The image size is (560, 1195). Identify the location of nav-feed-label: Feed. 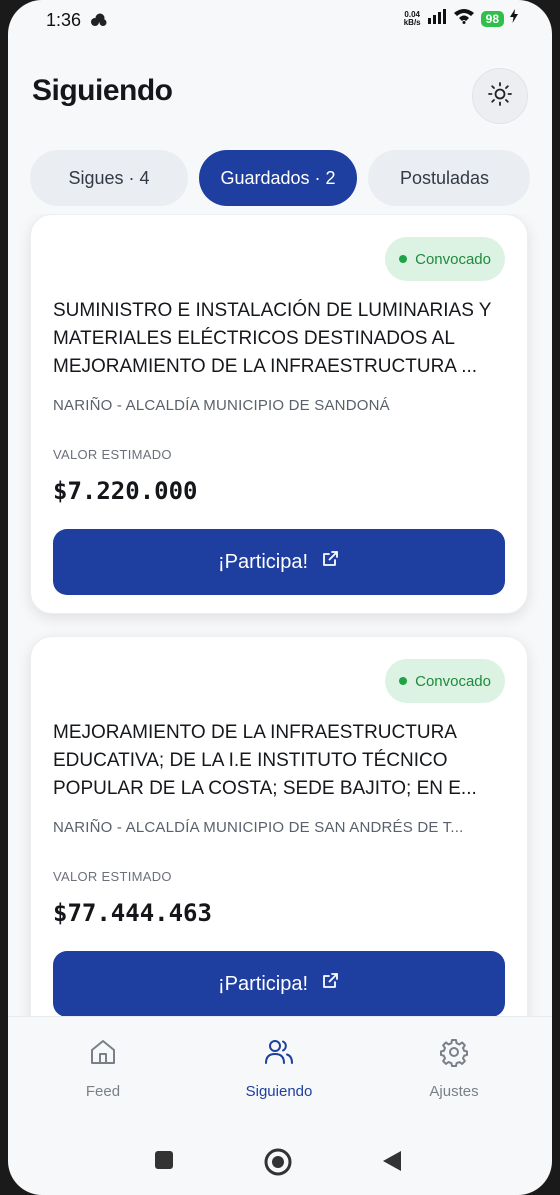
(103, 1091).